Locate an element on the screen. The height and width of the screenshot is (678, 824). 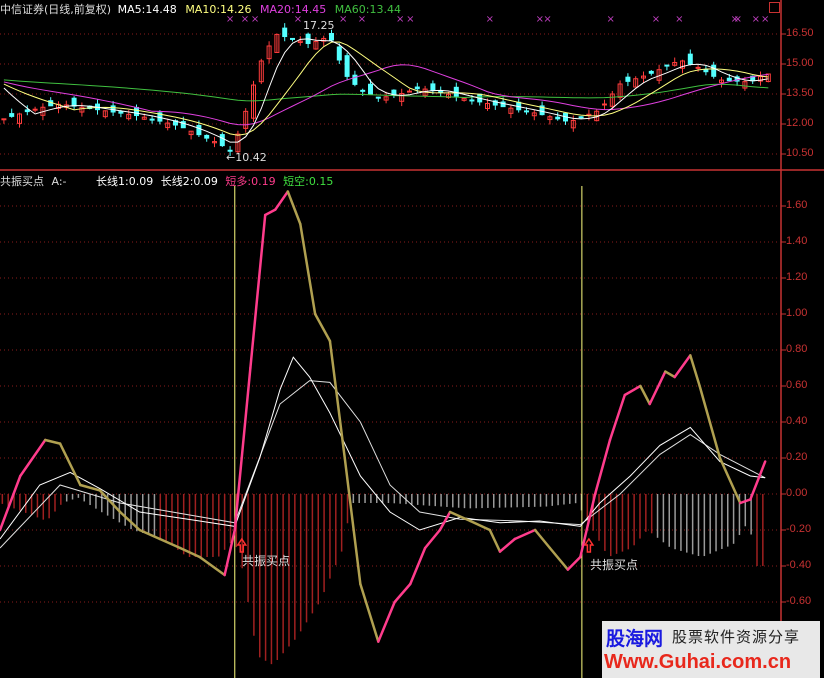
buy-signal-label: 共振买点 is located at coordinates (614, 565).